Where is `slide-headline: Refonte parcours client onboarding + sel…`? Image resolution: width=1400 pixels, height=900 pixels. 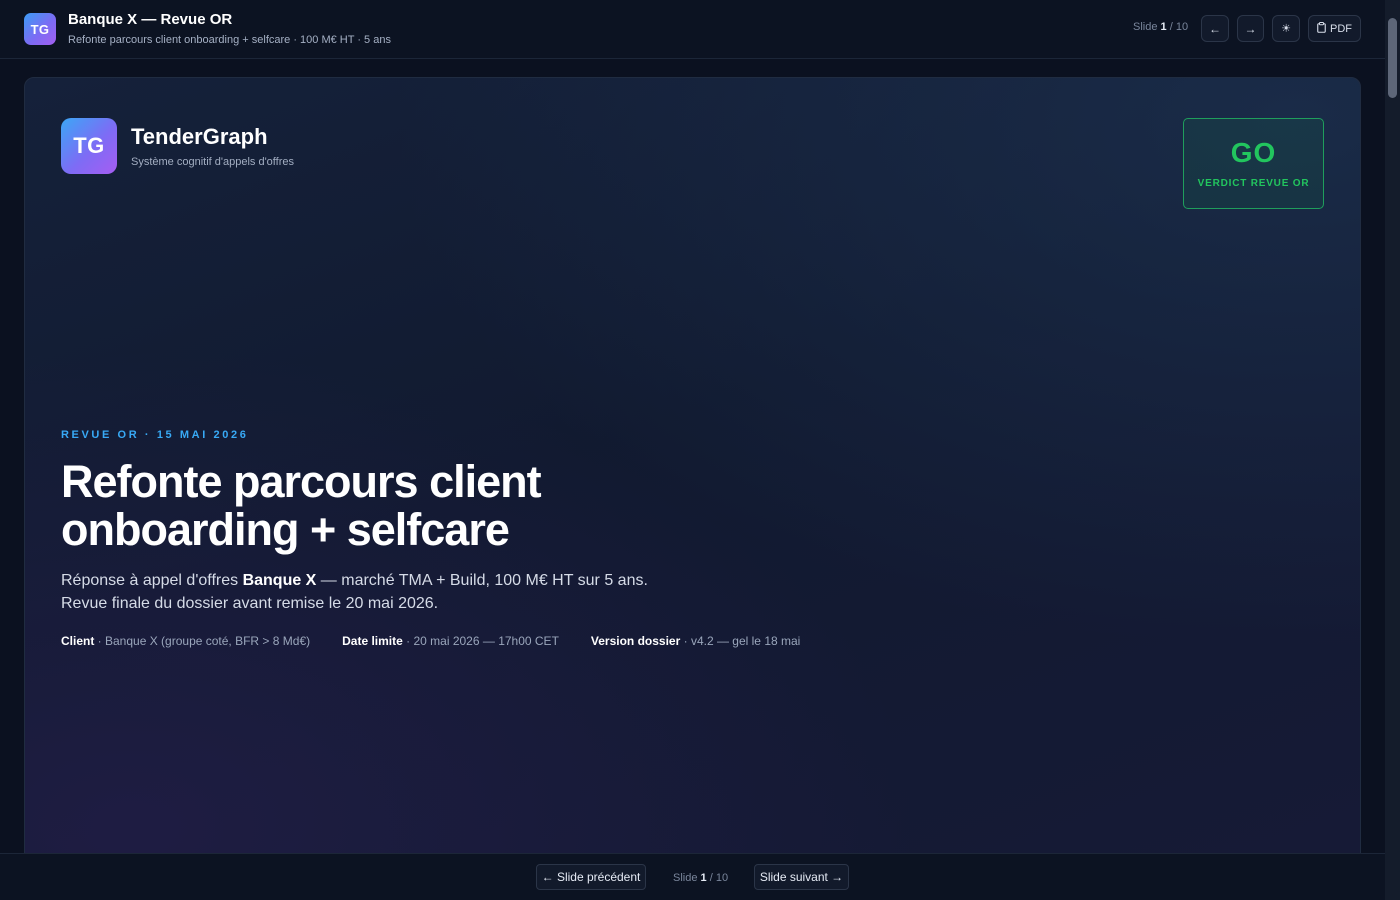 slide-headline: Refonte parcours client onboarding + sel… is located at coordinates (301, 505).